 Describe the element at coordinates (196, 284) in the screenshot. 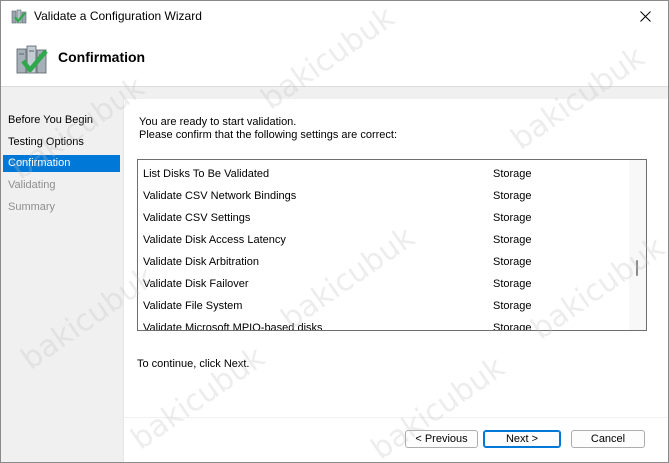

I see `test-name: Validate Disk Failover` at that location.